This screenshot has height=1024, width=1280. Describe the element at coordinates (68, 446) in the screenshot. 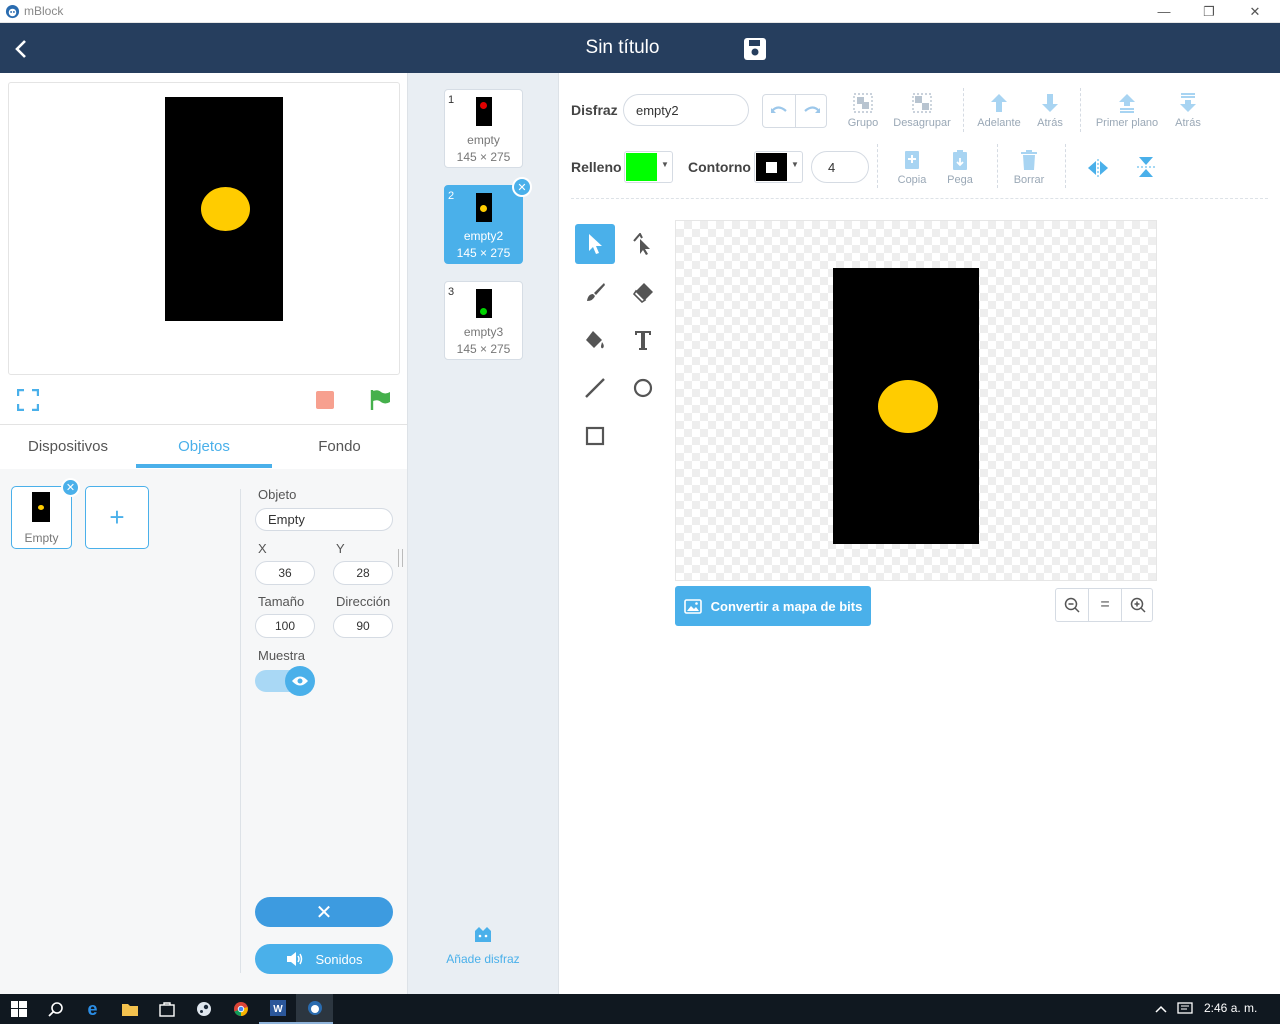

I see `tab-devices: Dispositivos` at that location.